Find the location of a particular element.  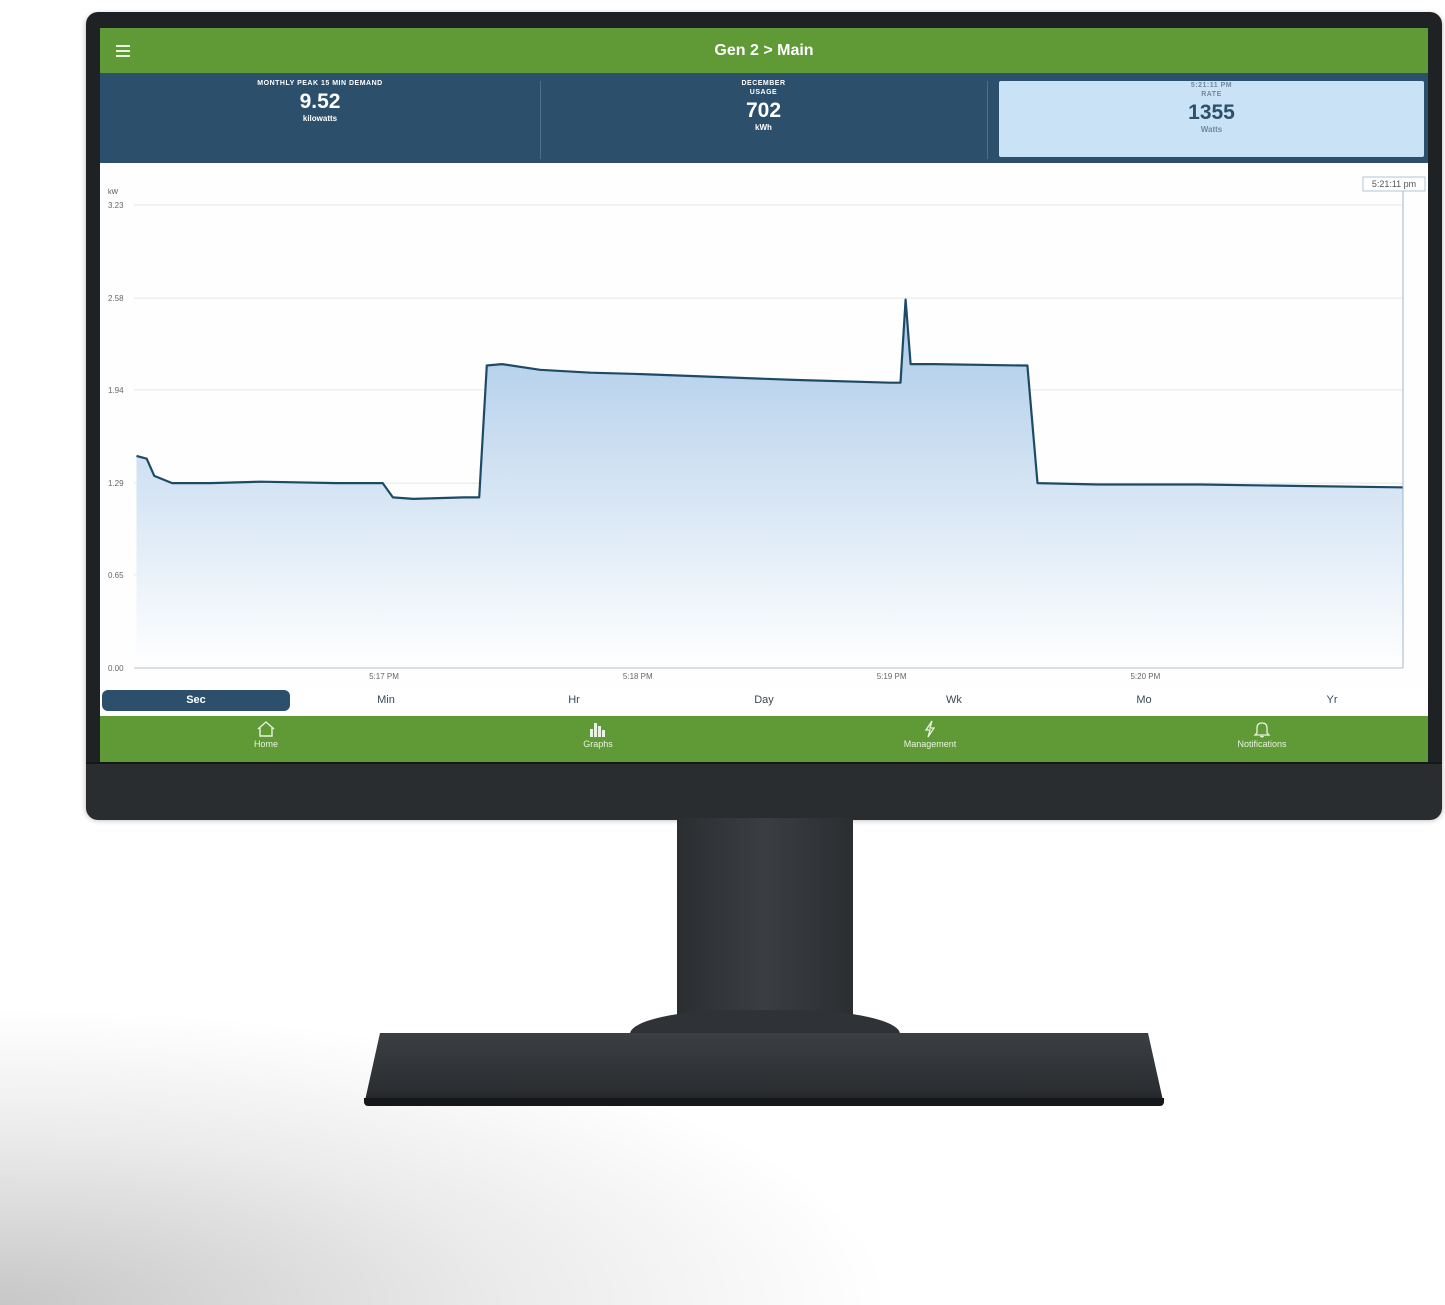

monitor-chin is located at coordinates (764, 791).